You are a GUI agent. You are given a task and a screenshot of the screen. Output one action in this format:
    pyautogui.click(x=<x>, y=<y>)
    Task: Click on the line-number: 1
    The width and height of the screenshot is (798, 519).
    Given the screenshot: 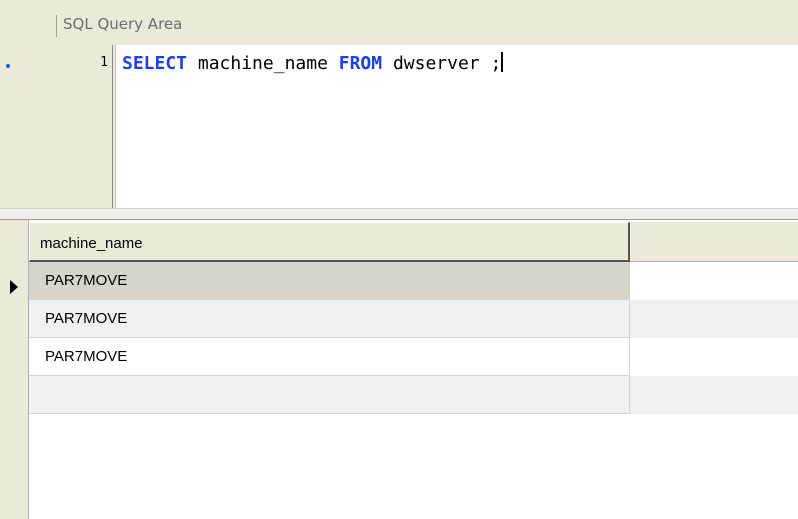 What is the action you would take?
    pyautogui.click(x=104, y=62)
    